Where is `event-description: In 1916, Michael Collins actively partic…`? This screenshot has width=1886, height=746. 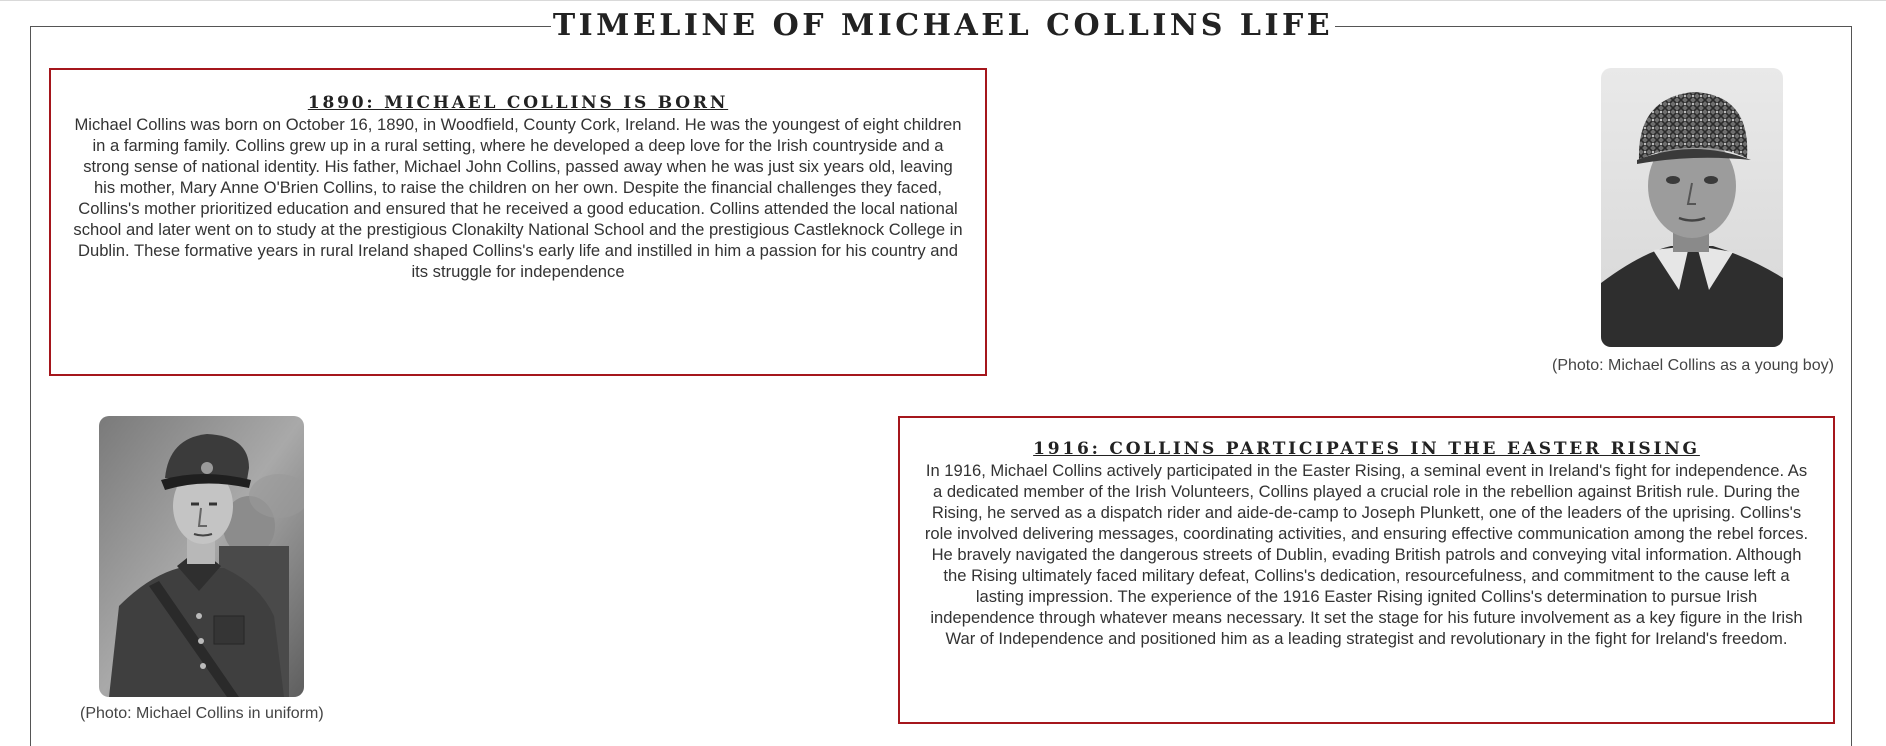
event-description: In 1916, Michael Collins actively partic… is located at coordinates (1366, 554).